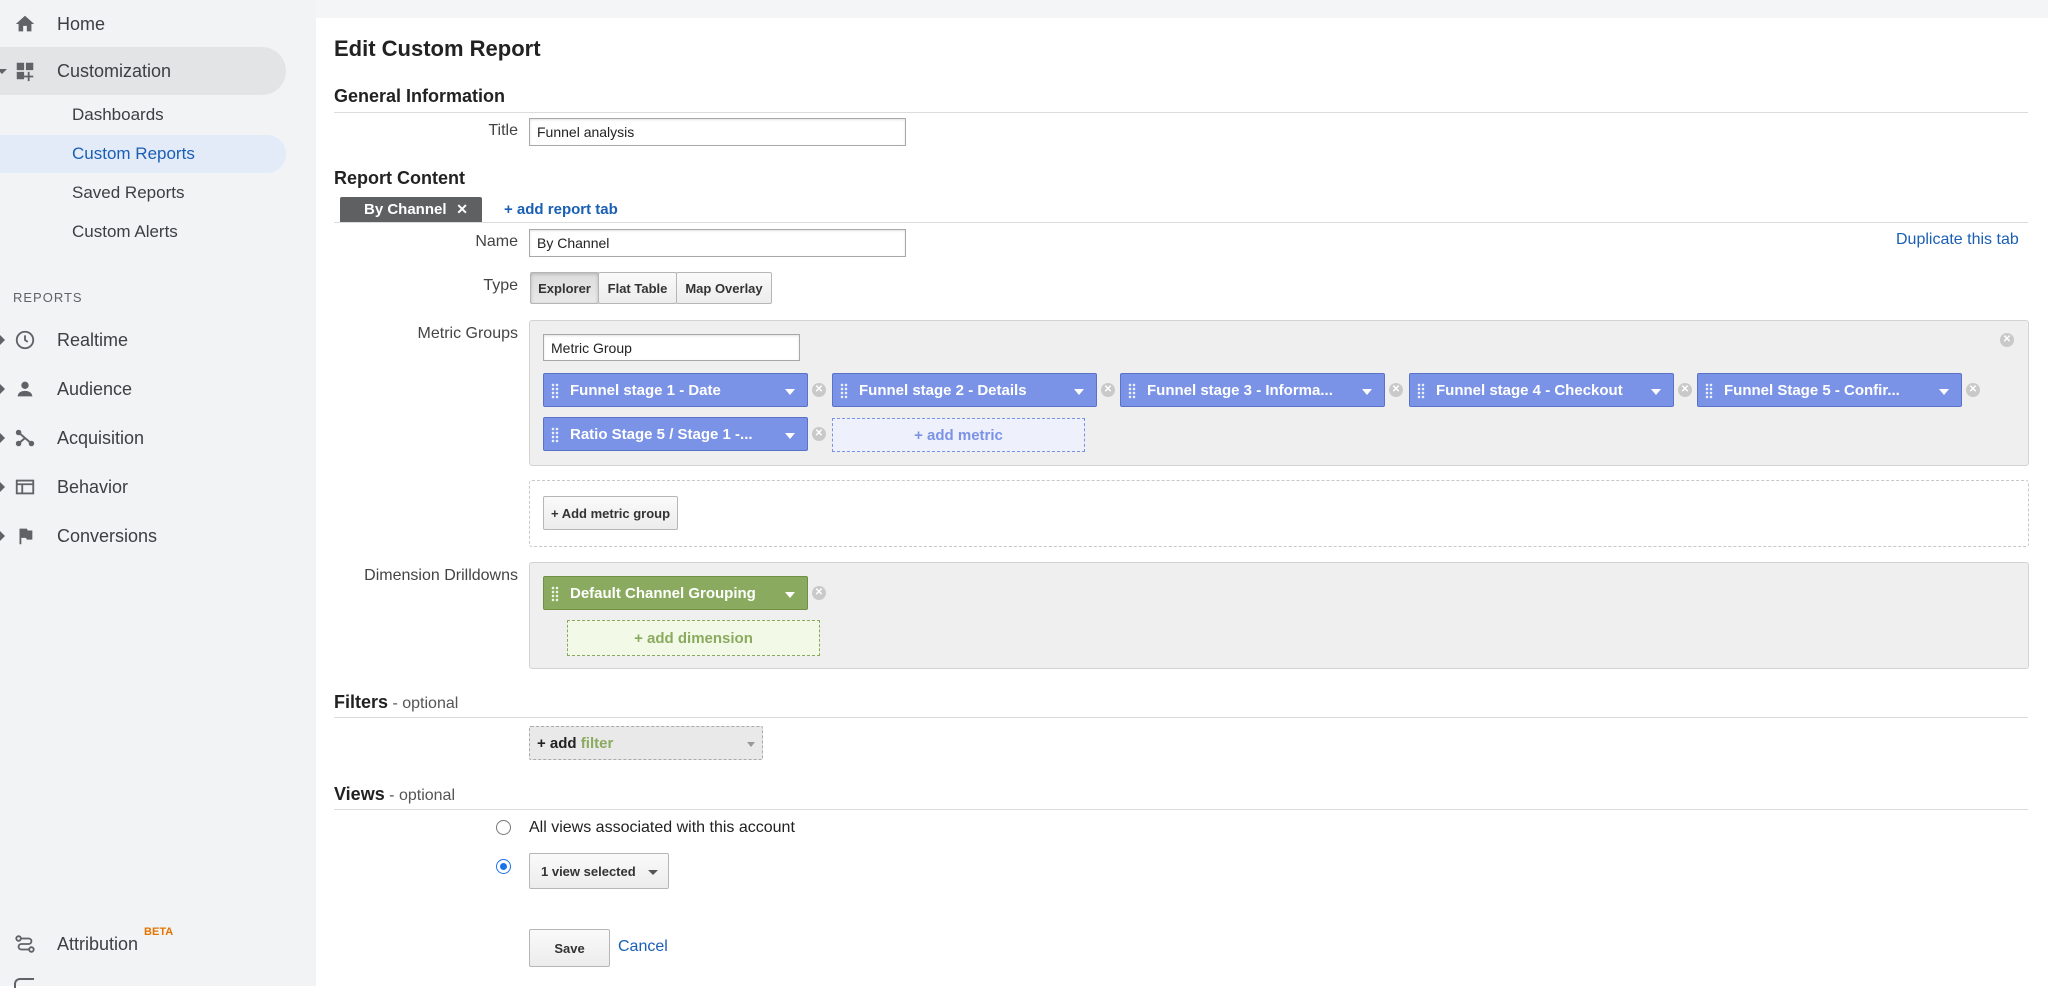 The width and height of the screenshot is (2048, 988). What do you see at coordinates (599, 871) in the screenshot?
I see `view-selector-dropdown: 1 view selected` at bounding box center [599, 871].